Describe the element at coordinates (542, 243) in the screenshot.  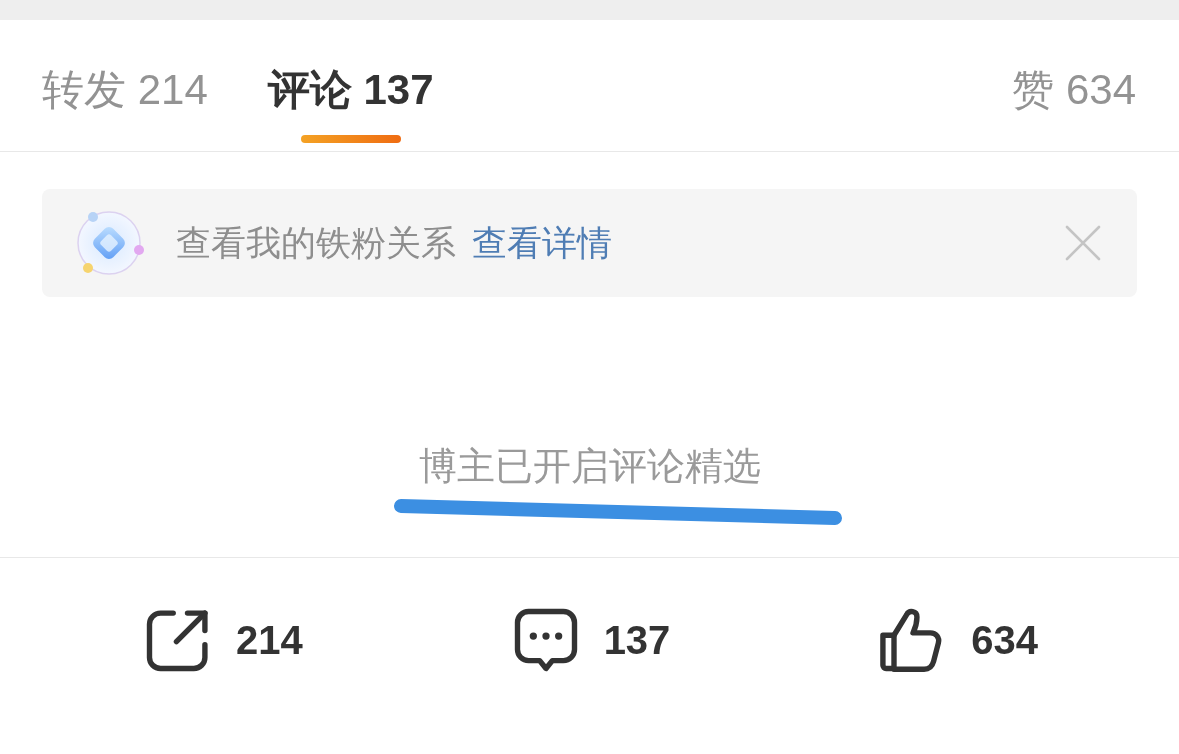
I see `details-link: 查看详情` at that location.